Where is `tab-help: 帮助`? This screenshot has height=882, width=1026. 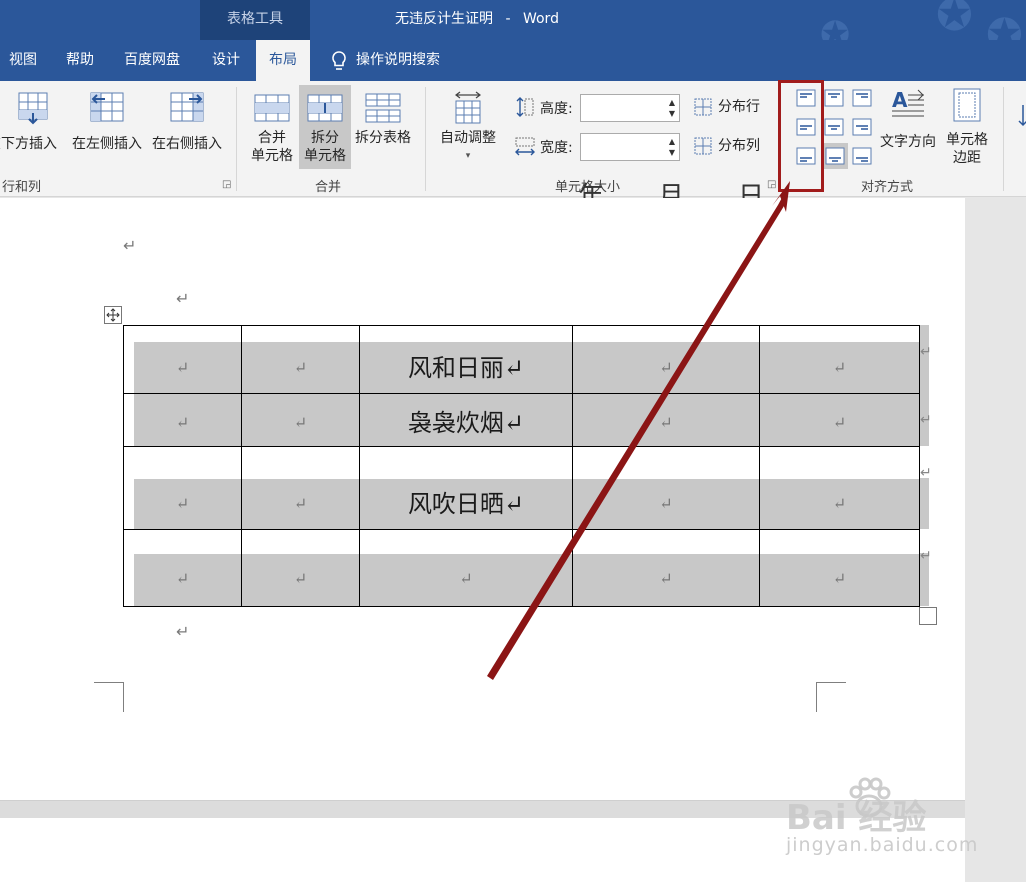 tab-help: 帮助 is located at coordinates (80, 60).